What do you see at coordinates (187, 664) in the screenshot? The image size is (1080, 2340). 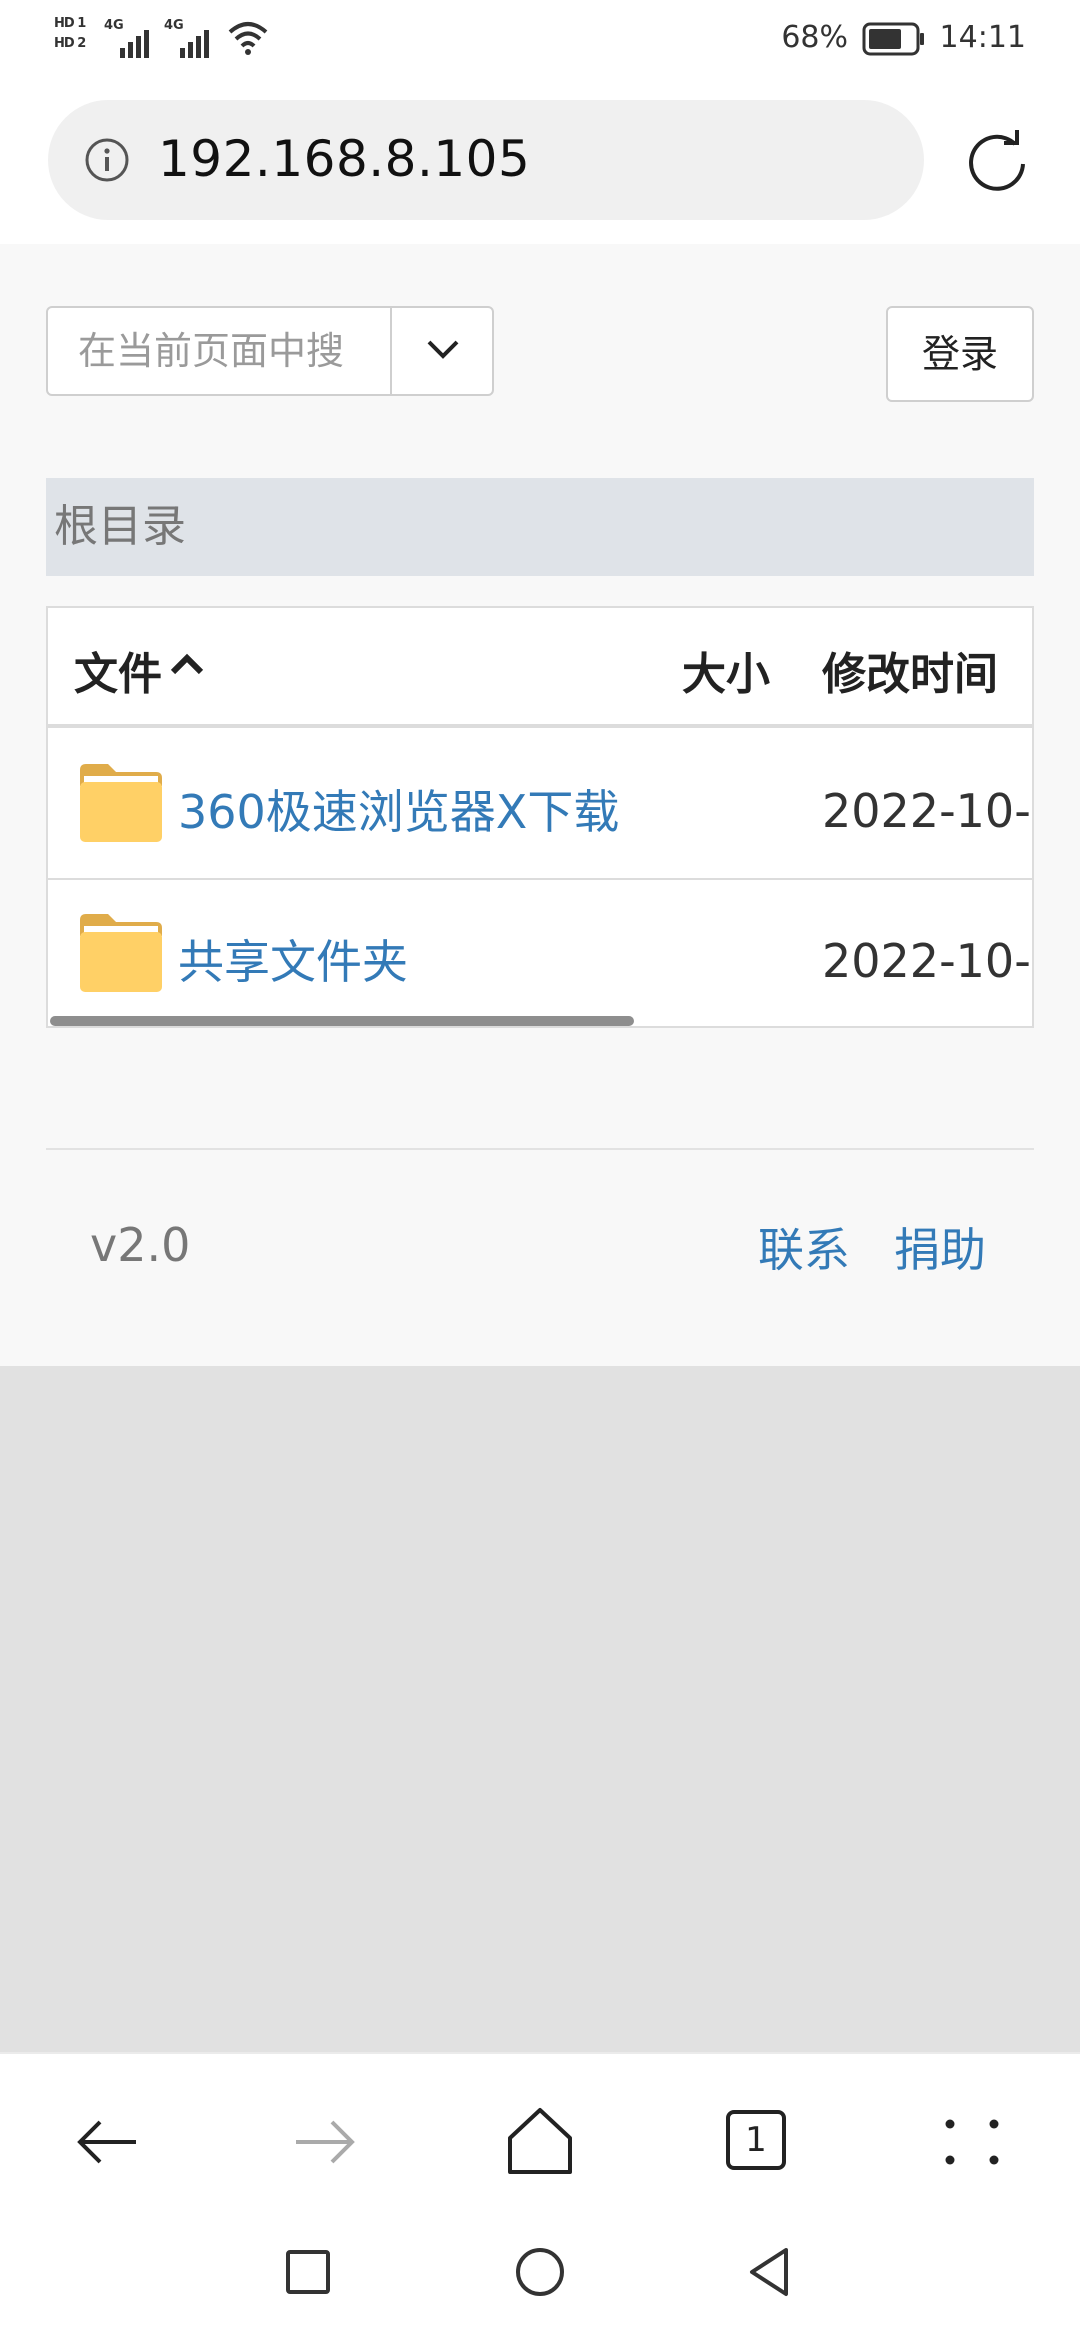 I see `chevron-up-icon` at bounding box center [187, 664].